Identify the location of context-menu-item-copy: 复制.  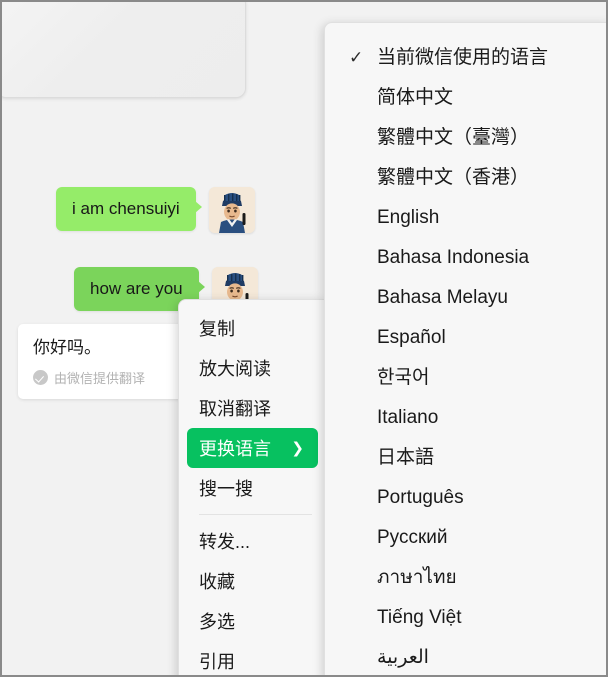
(252, 328).